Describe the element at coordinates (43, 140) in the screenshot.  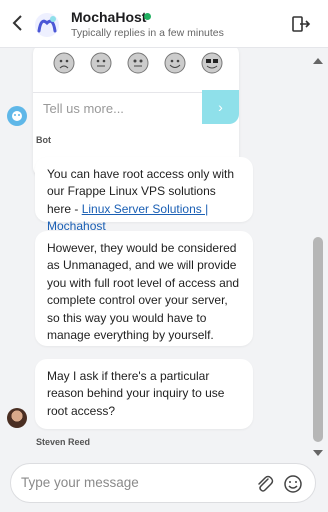
I see `bot-label: Bot` at that location.